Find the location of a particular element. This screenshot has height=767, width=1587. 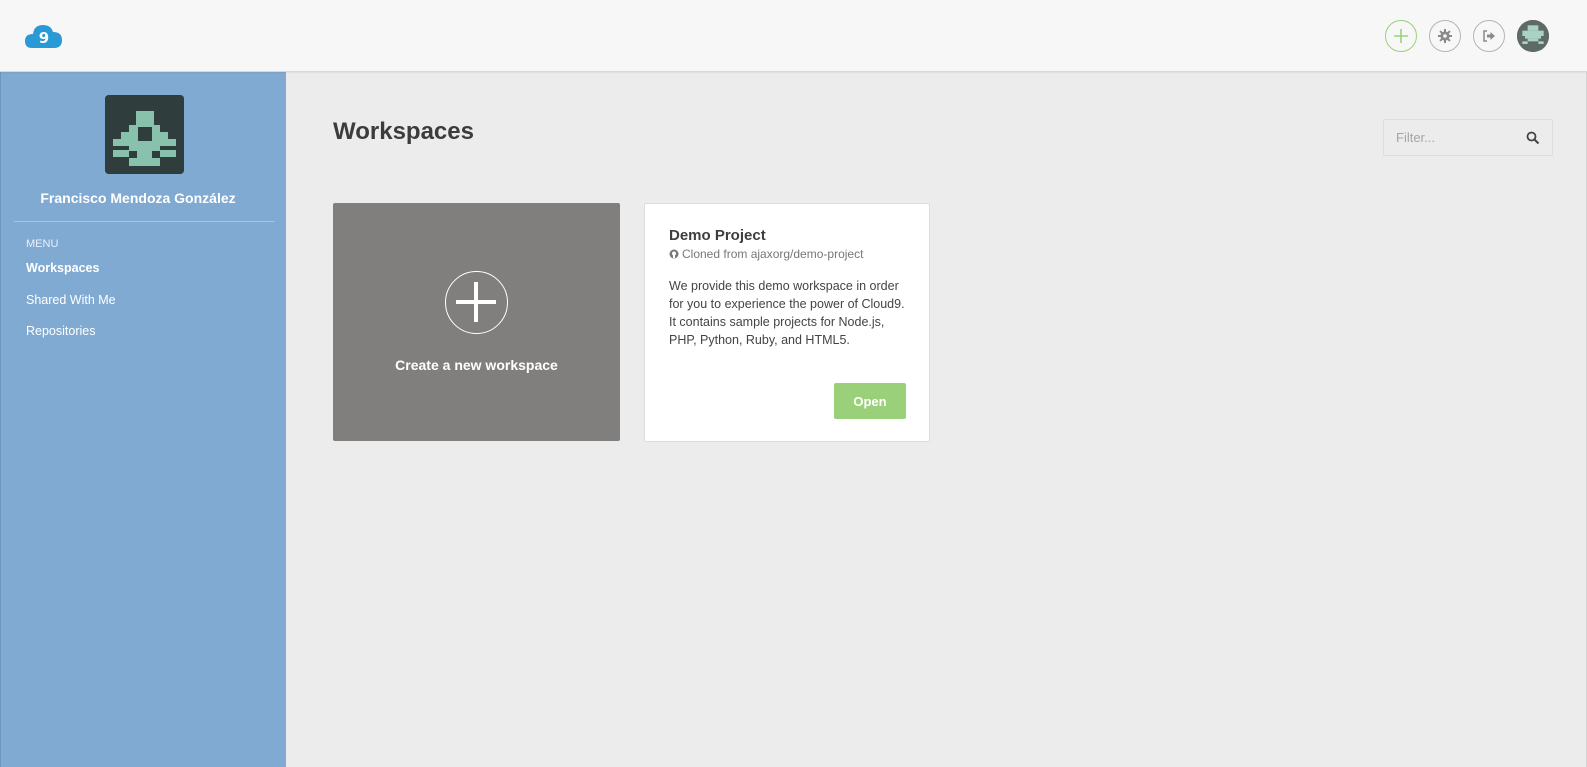

avatar-icon is located at coordinates (1533, 36).